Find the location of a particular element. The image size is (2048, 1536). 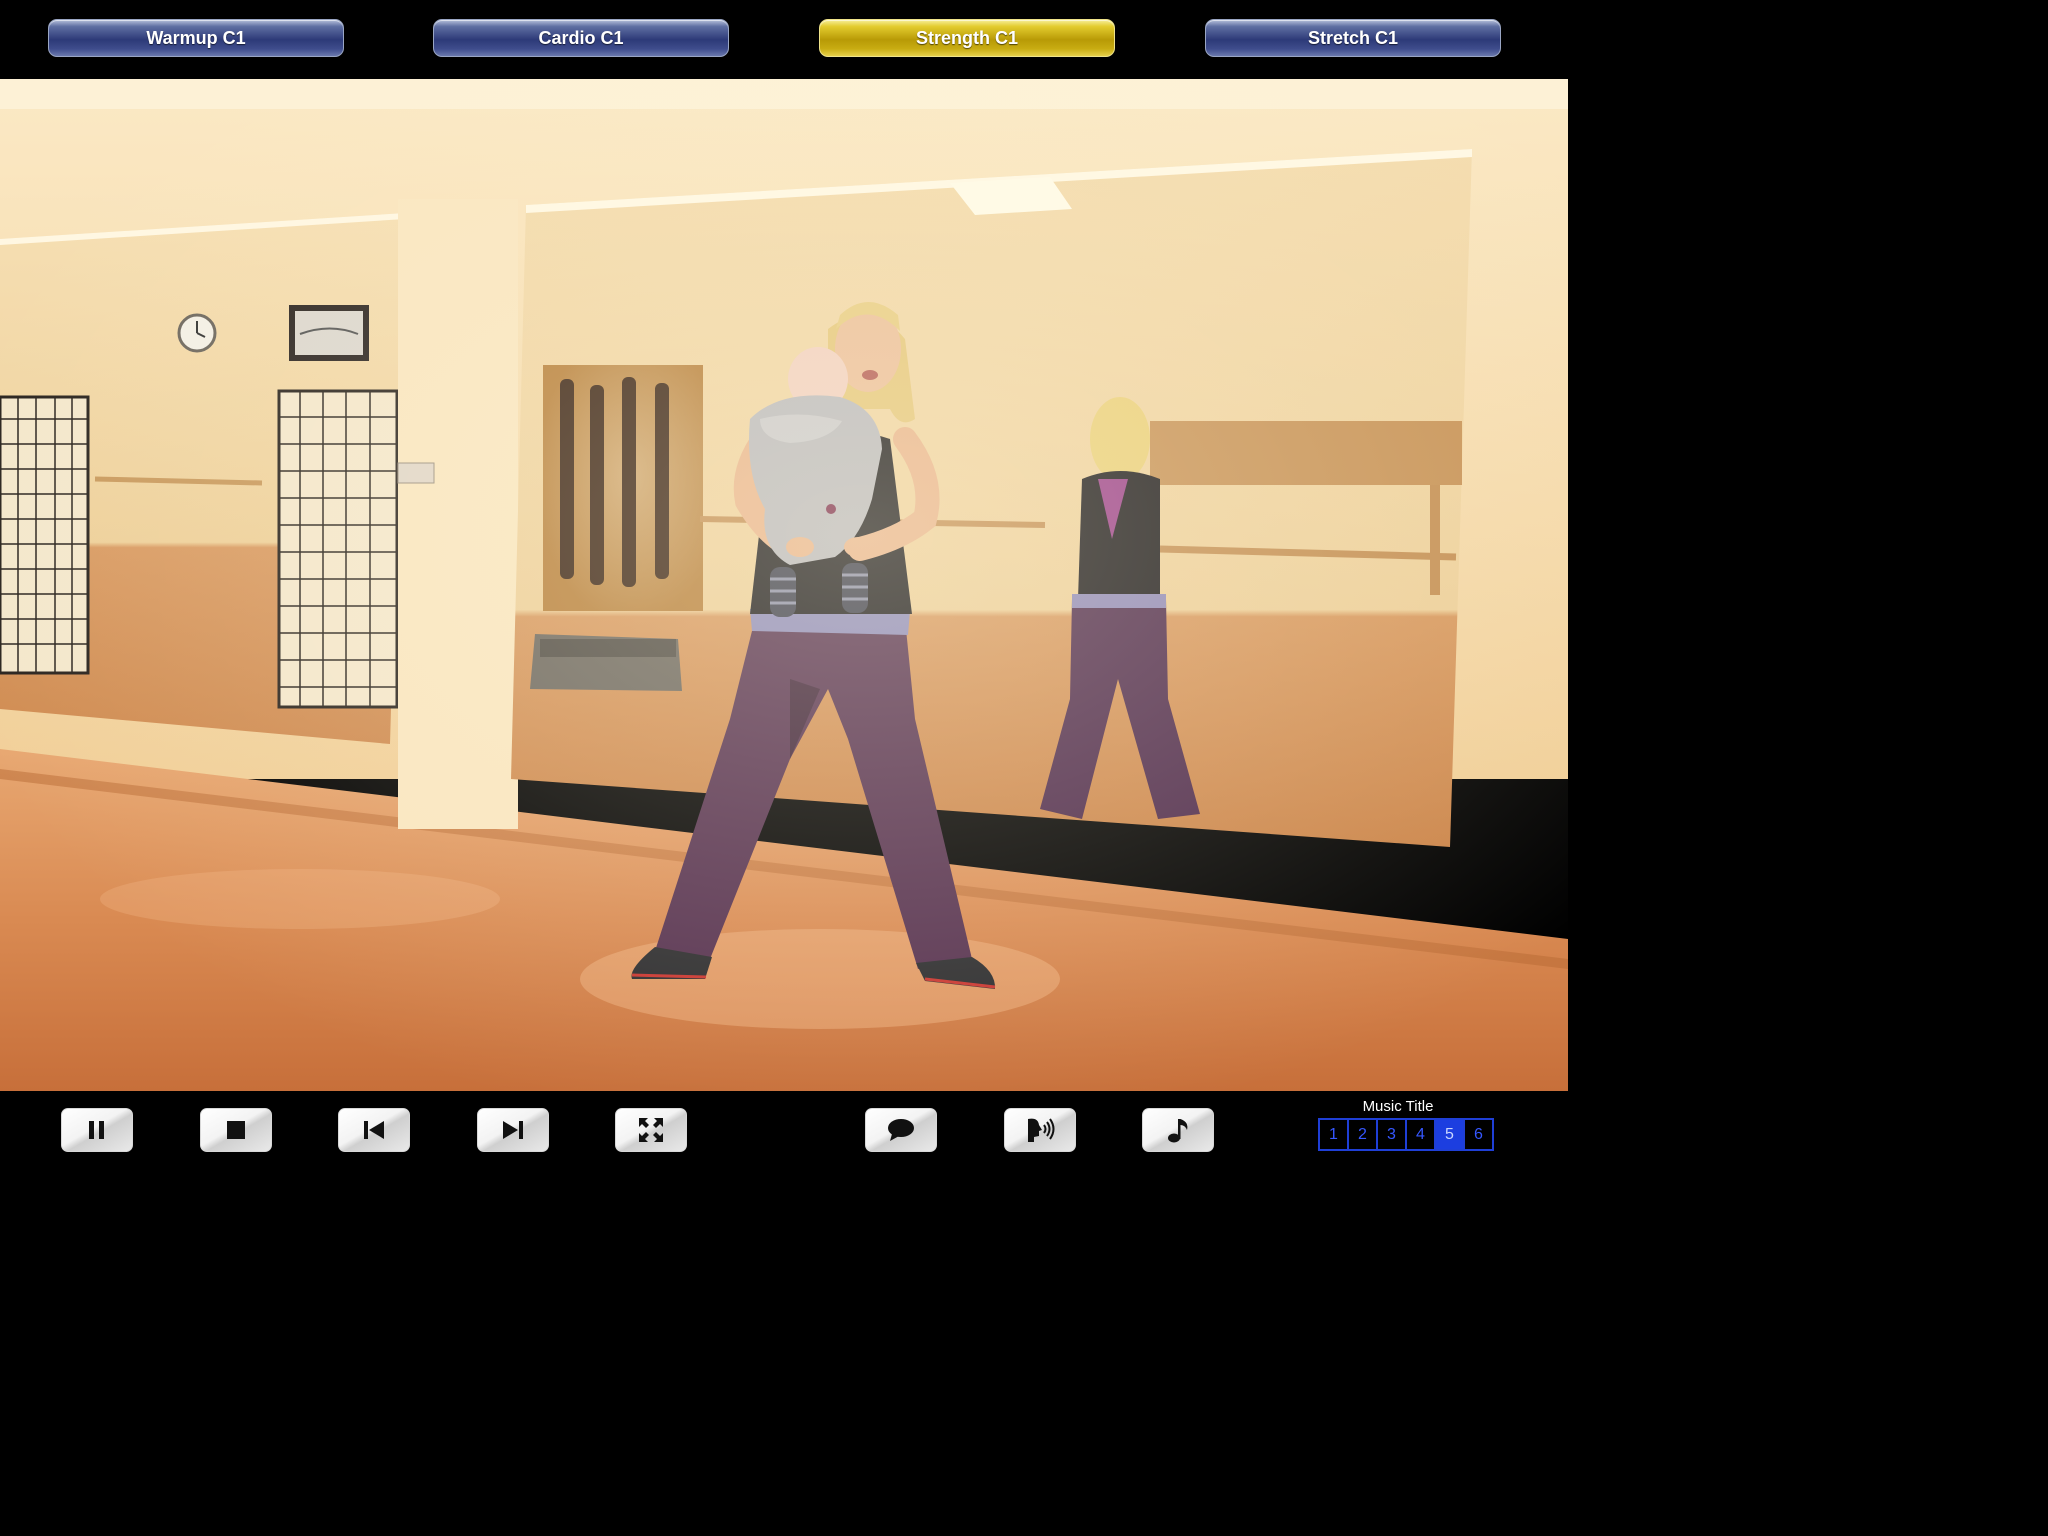

music-track-5: 5 is located at coordinates (1449, 1134).